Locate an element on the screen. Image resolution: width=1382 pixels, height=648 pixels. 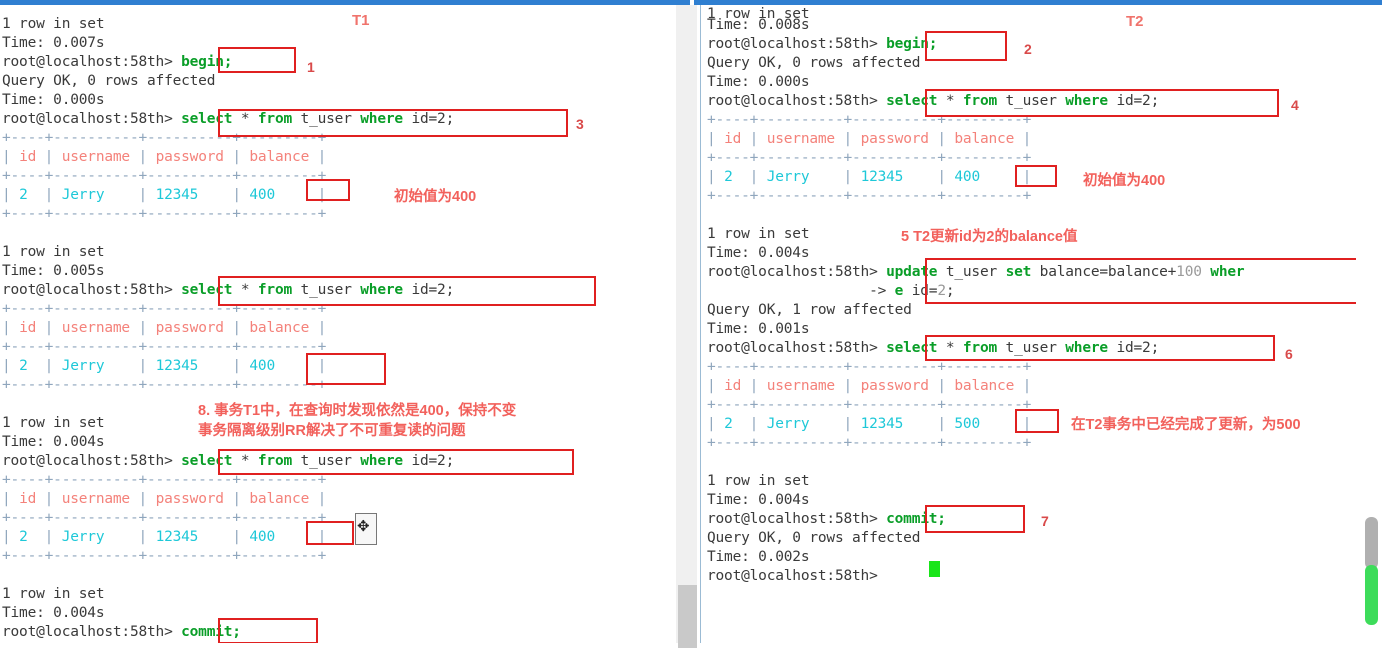
right-scrollbar-thumb-green is located at coordinates (1371, 595).